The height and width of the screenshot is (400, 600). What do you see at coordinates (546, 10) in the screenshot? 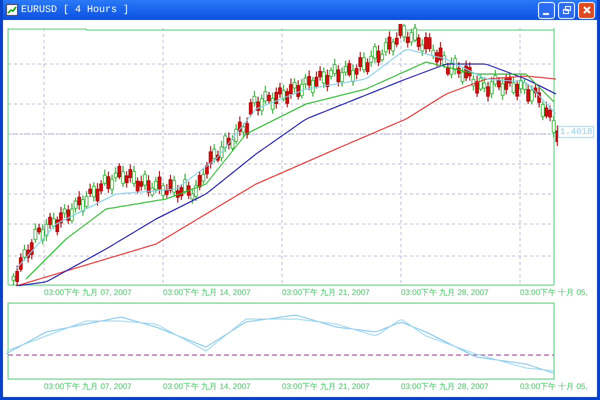
I see `minimize-button` at bounding box center [546, 10].